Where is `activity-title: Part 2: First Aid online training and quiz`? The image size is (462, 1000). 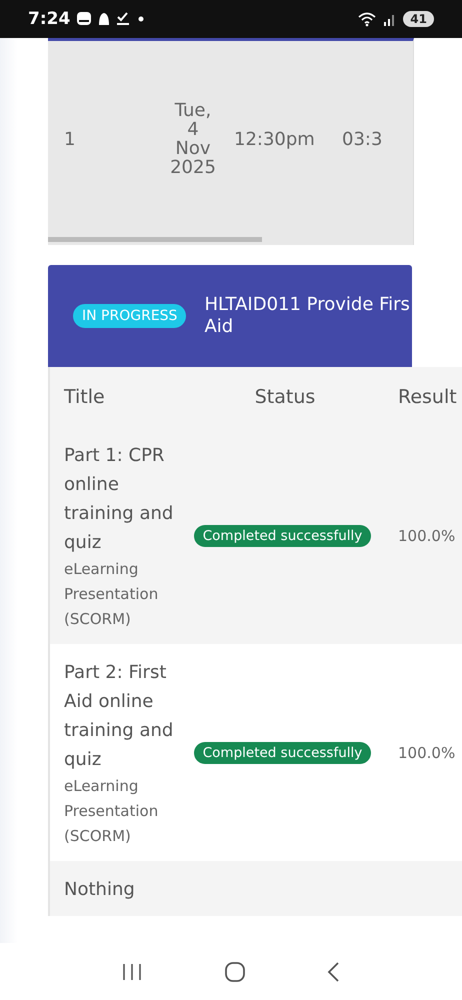
activity-title: Part 2: First Aid online training and quiz is located at coordinates (119, 716).